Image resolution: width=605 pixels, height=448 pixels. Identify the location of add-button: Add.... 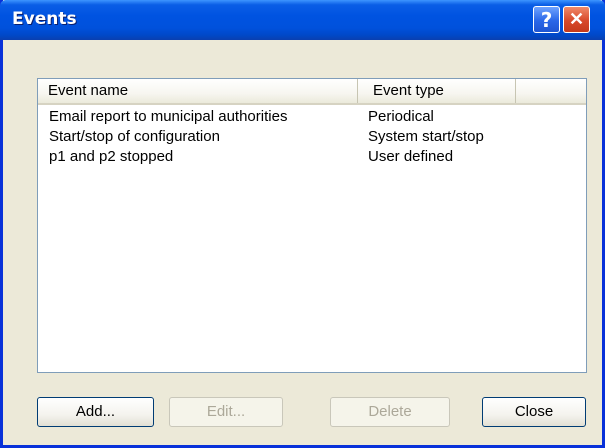
(95, 412).